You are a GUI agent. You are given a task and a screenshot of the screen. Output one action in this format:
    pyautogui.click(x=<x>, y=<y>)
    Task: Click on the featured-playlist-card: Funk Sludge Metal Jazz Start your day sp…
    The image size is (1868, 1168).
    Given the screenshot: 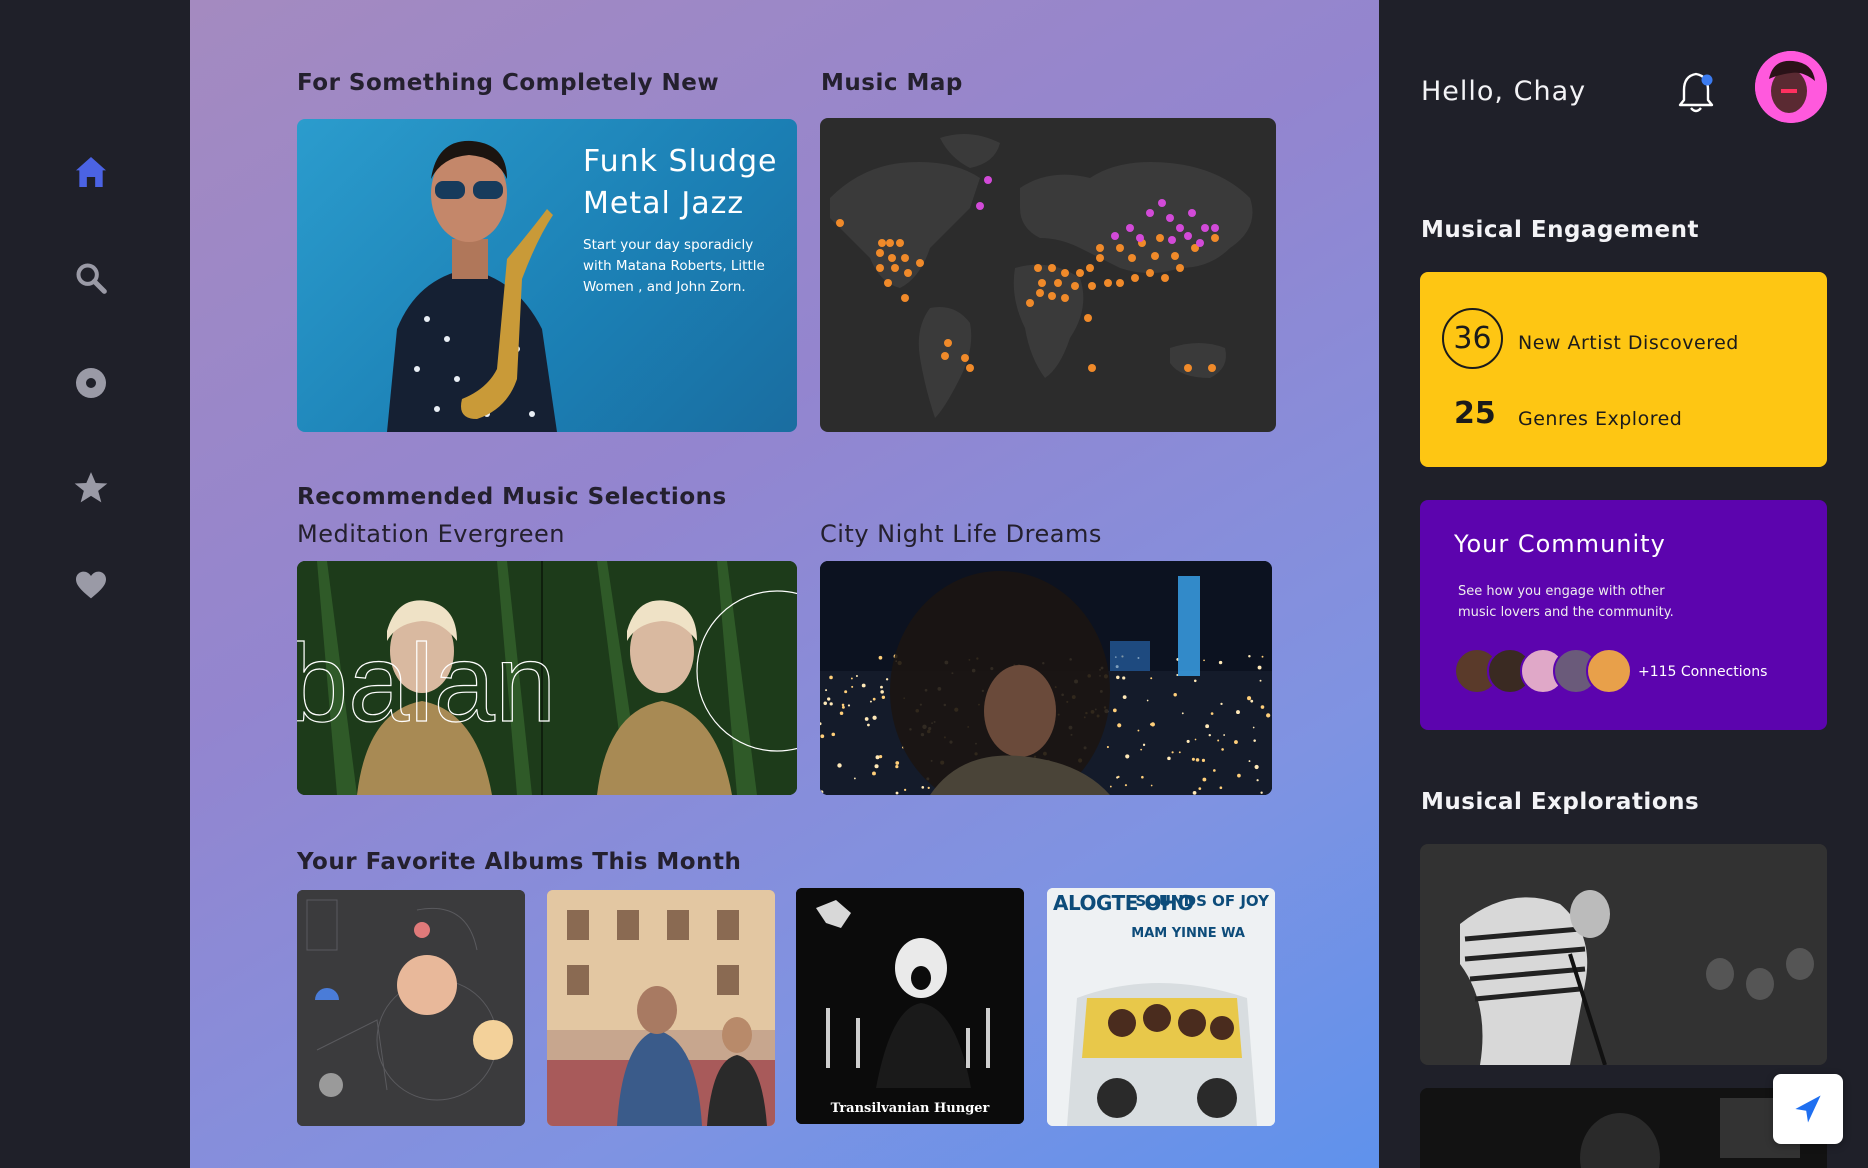 What is the action you would take?
    pyautogui.click(x=547, y=275)
    